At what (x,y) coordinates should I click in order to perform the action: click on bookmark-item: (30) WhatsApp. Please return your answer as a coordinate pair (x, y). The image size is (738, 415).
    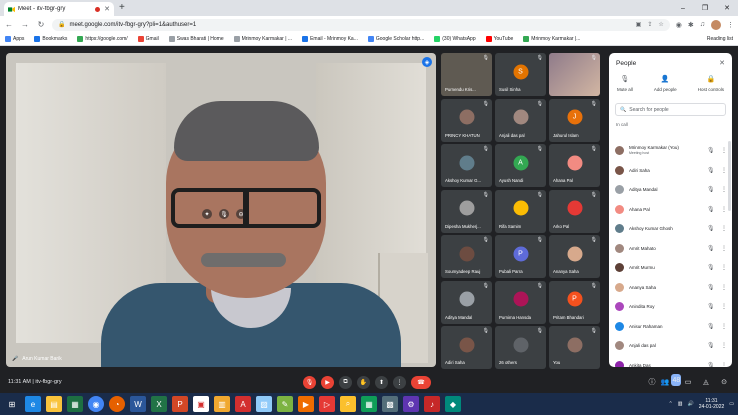
    Looking at the image, I should click on (455, 39).